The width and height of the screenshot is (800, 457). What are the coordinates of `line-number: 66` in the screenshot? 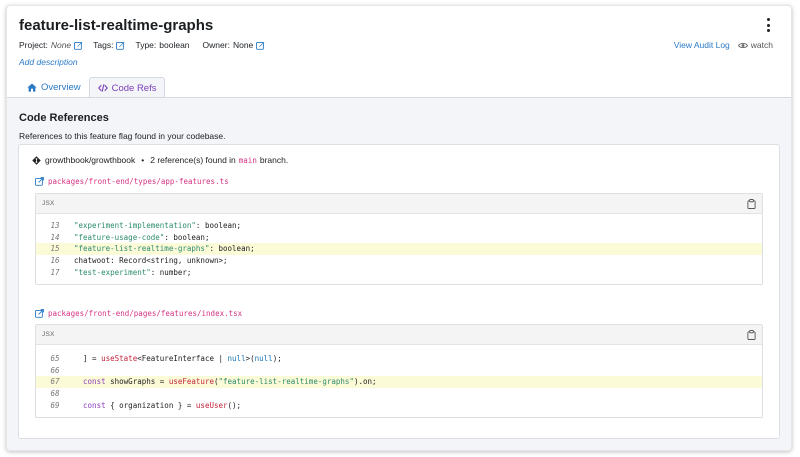 It's located at (55, 370).